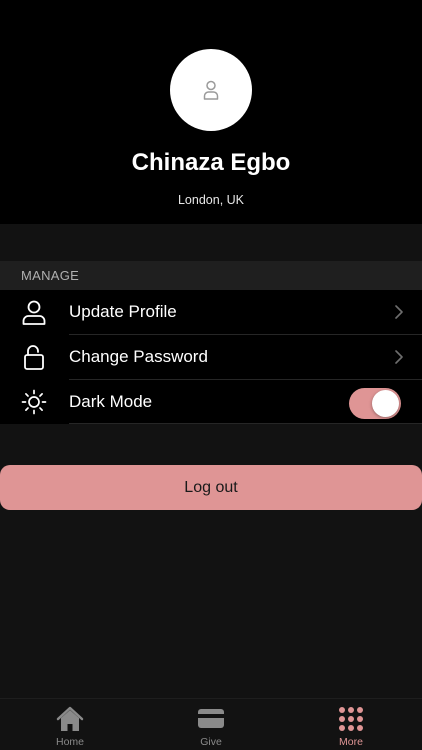 The width and height of the screenshot is (422, 750). I want to click on tab-give: Give, so click(211, 724).